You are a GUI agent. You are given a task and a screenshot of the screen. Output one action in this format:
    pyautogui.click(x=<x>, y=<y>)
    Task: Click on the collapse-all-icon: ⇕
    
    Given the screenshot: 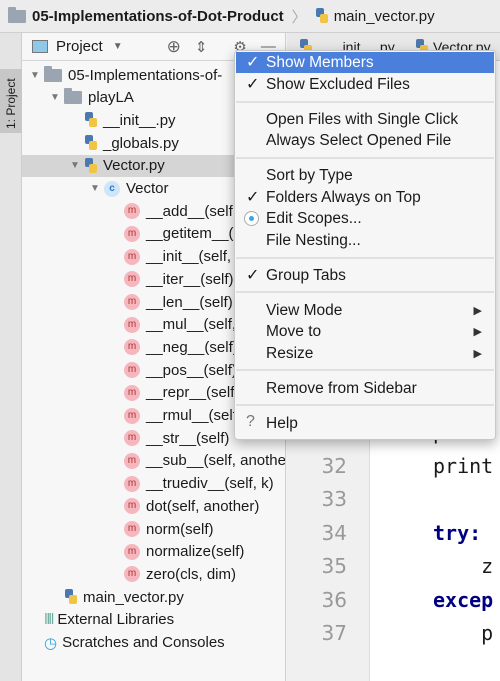 What is the action you would take?
    pyautogui.click(x=201, y=47)
    